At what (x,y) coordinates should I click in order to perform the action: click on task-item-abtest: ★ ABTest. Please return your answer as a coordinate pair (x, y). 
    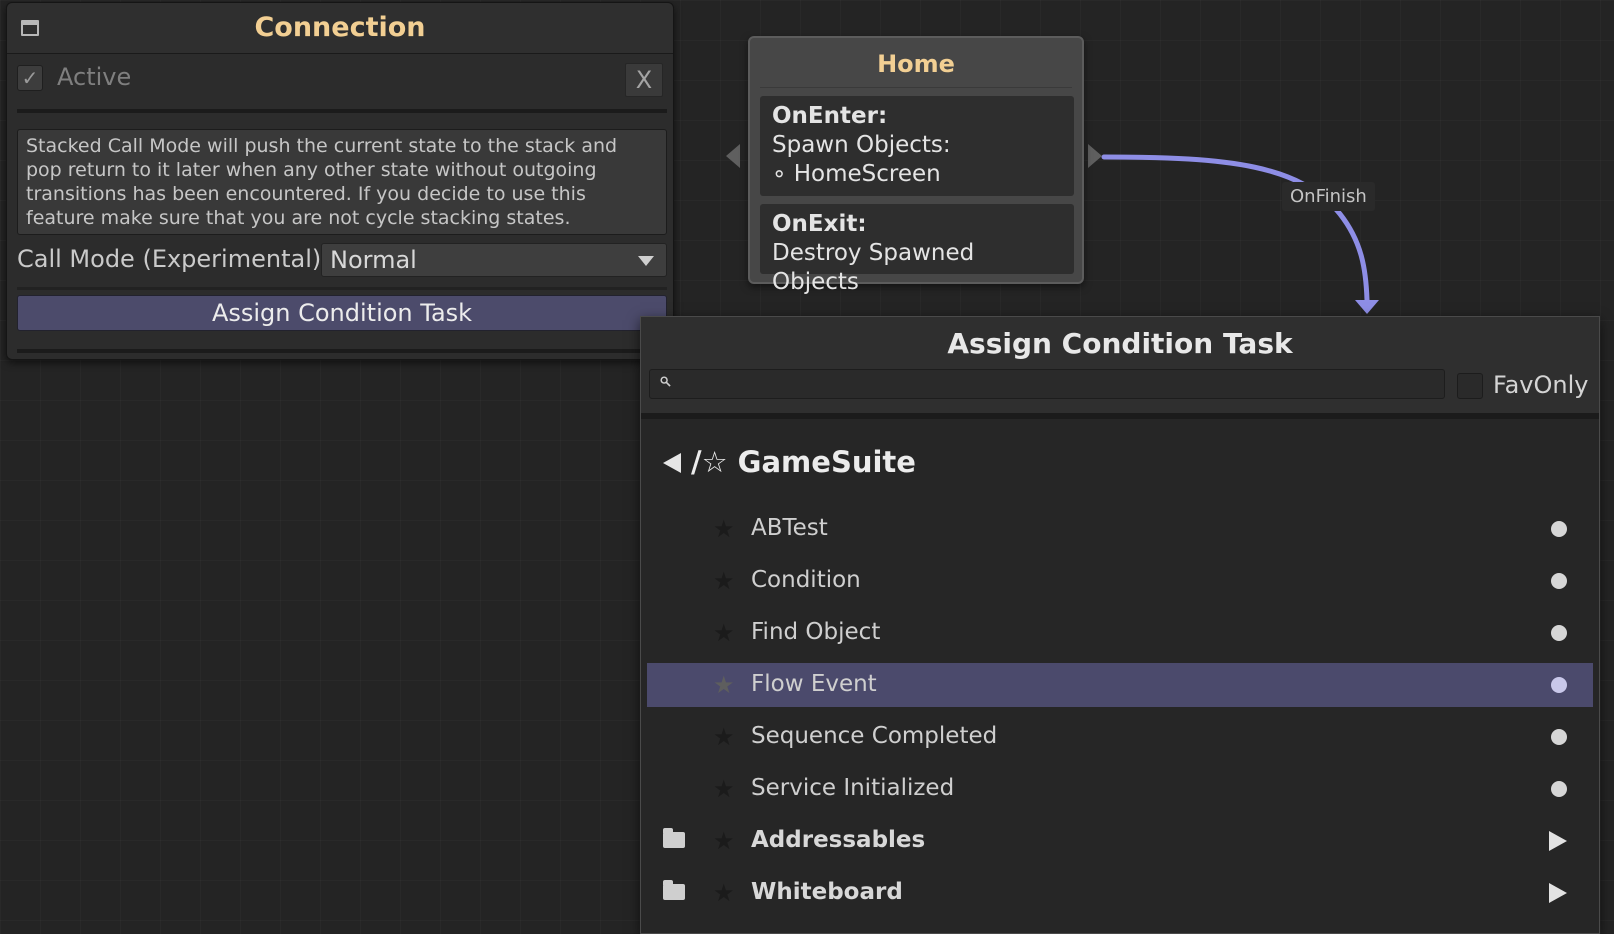
    Looking at the image, I should click on (1120, 529).